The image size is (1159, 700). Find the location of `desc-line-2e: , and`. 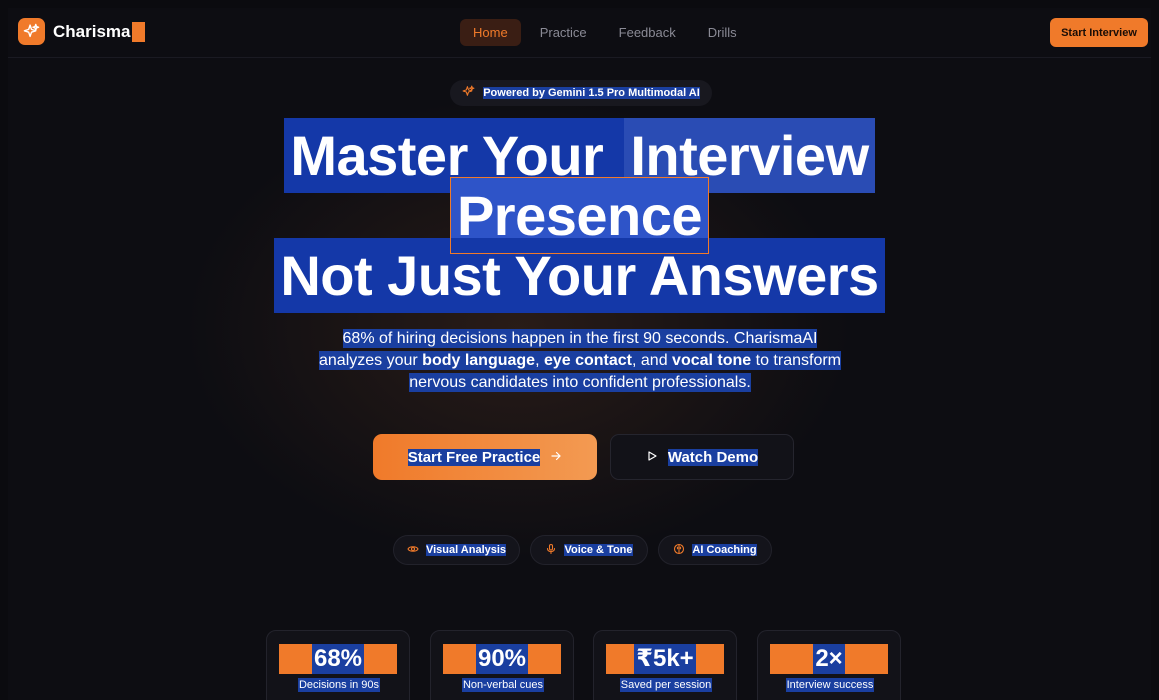

desc-line-2e: , and is located at coordinates (652, 360).